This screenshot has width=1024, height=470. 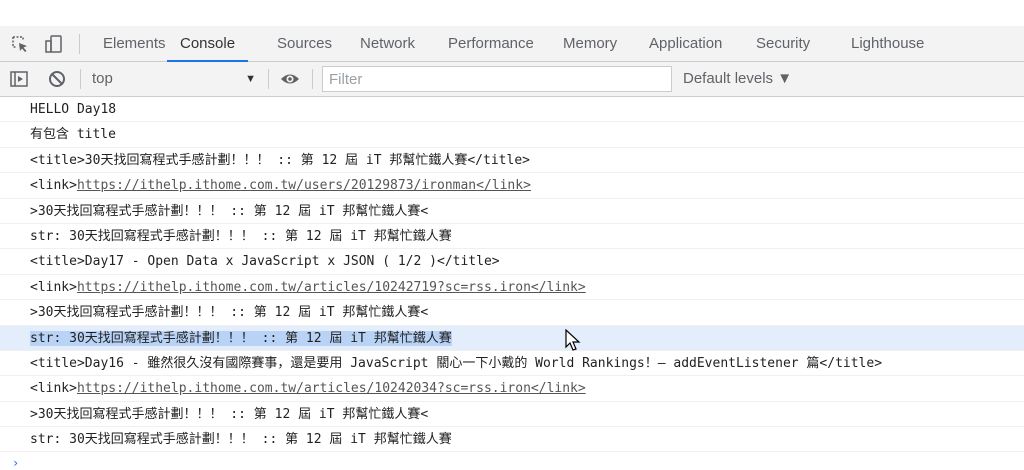 I want to click on context-value: top, so click(x=102, y=78).